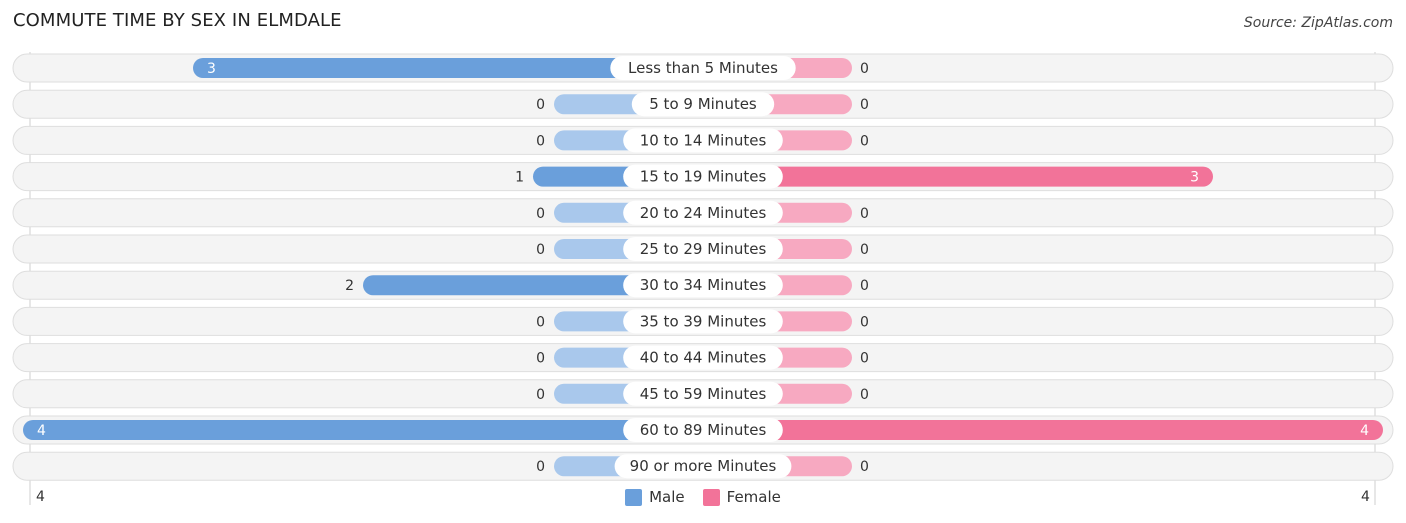  I want to click on category-label: 5 to 9 Minutes, so click(703, 104).